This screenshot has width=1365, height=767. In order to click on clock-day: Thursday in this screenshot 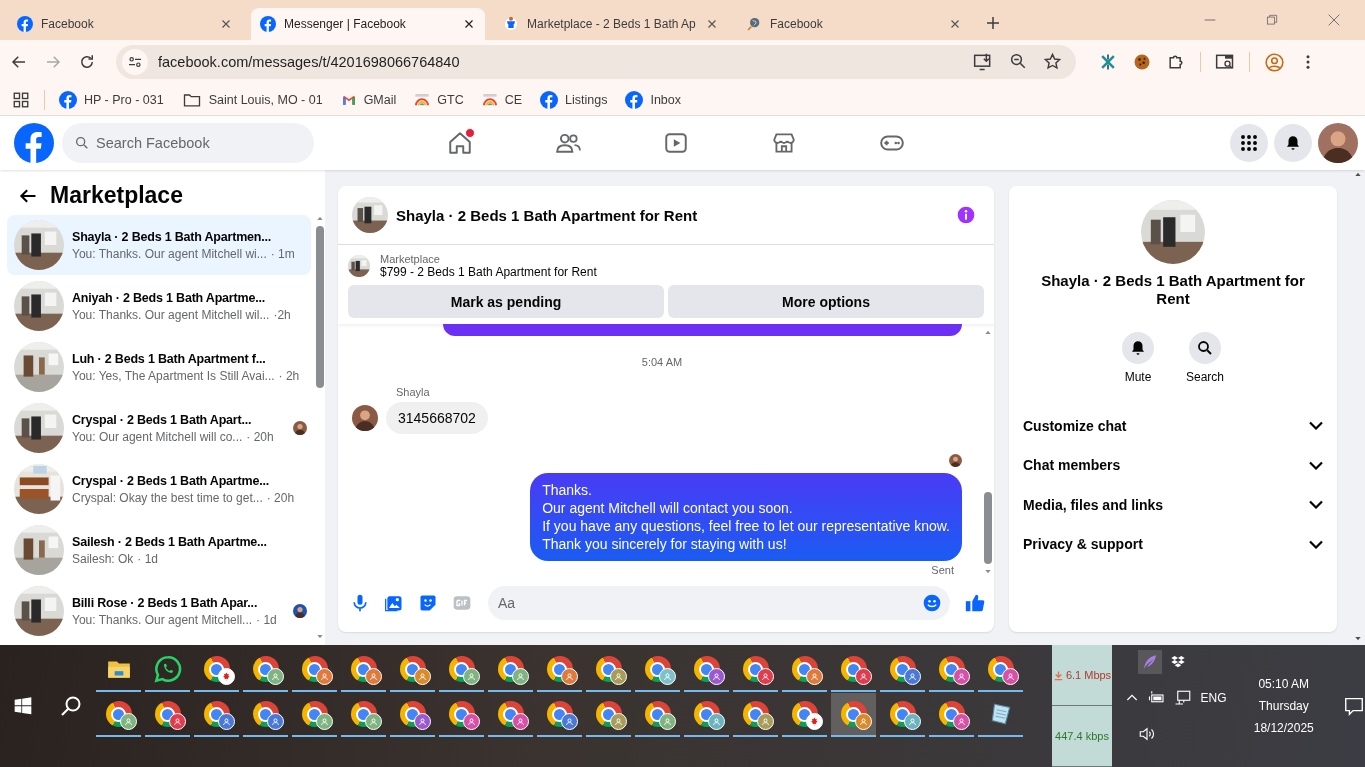, I will do `click(1283, 706)`.